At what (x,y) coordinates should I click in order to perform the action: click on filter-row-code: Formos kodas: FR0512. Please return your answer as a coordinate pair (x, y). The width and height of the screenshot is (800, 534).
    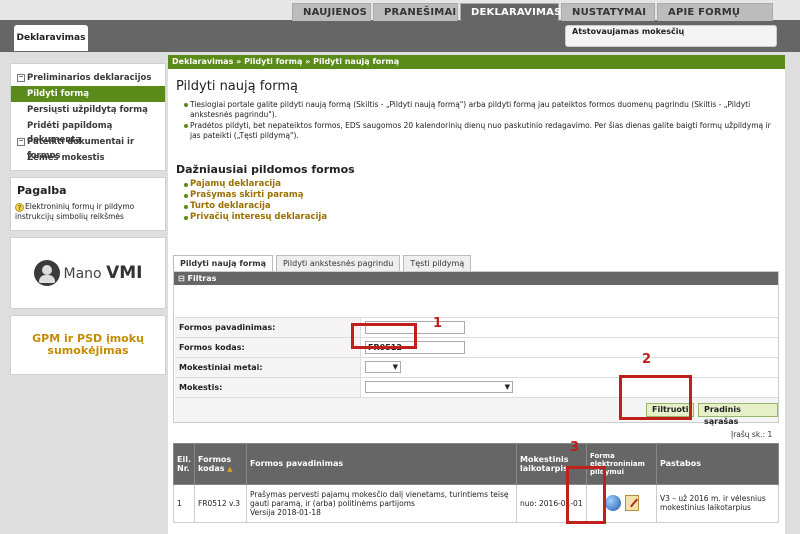
    Looking at the image, I should click on (476, 347).